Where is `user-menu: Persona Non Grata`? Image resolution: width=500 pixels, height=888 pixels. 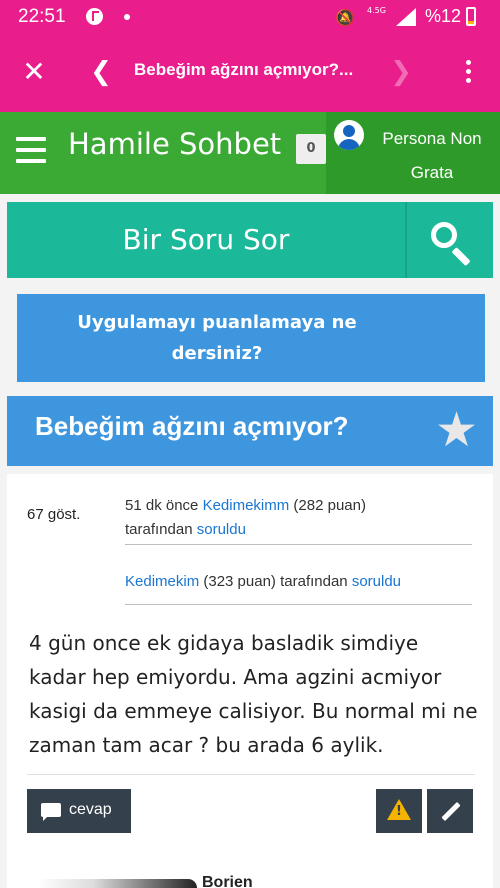 user-menu: Persona Non Grata is located at coordinates (413, 153).